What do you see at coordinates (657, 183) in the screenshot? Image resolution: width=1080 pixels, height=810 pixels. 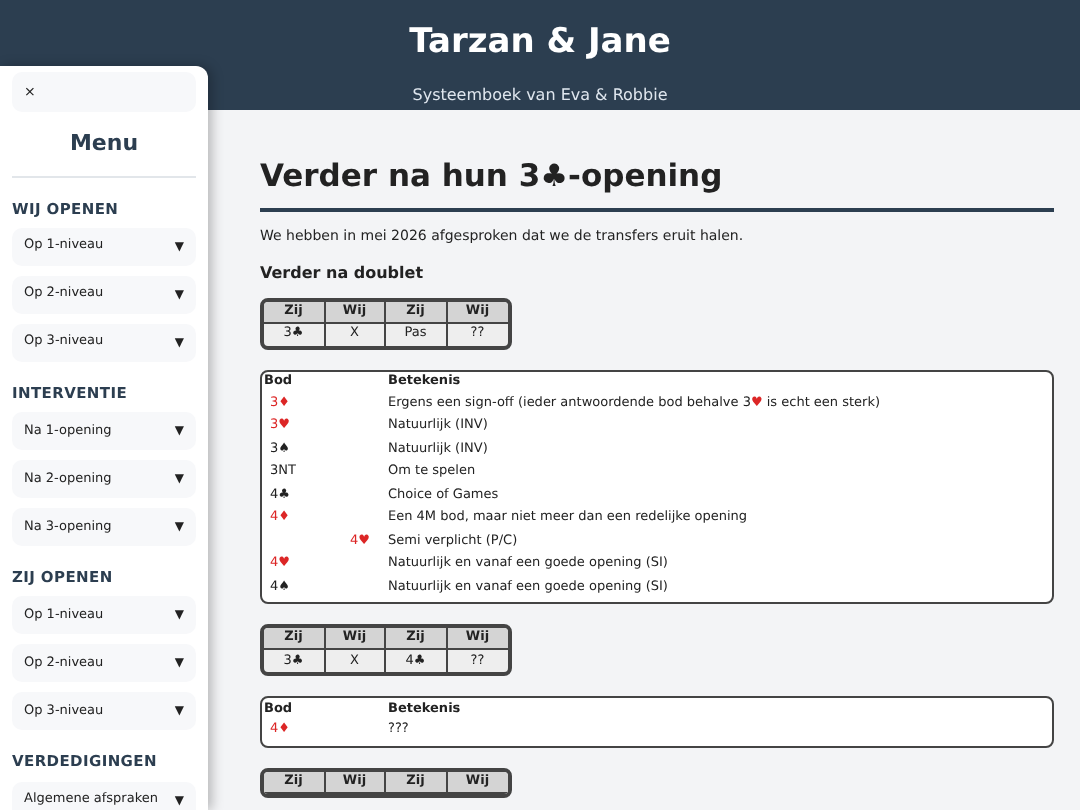 I see `page-heading: Verder na hun 3♣-opening` at bounding box center [657, 183].